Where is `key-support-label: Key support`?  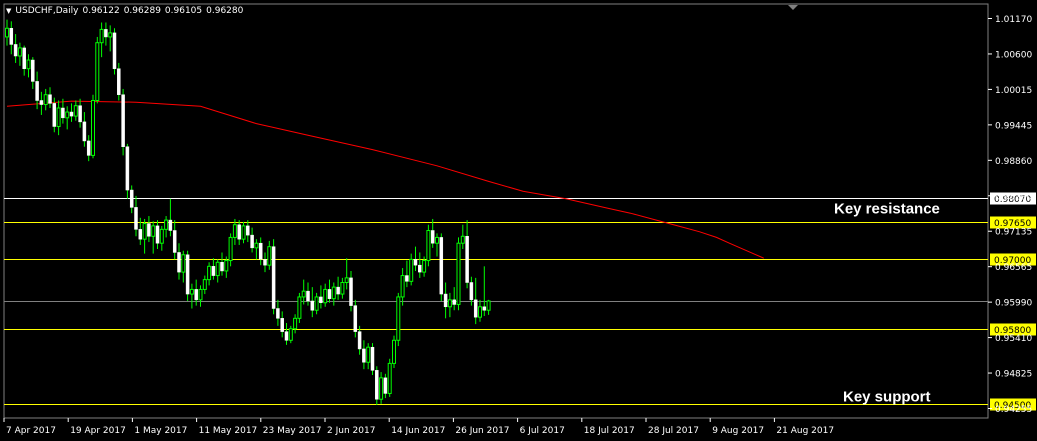 key-support-label: Key support is located at coordinates (887, 396).